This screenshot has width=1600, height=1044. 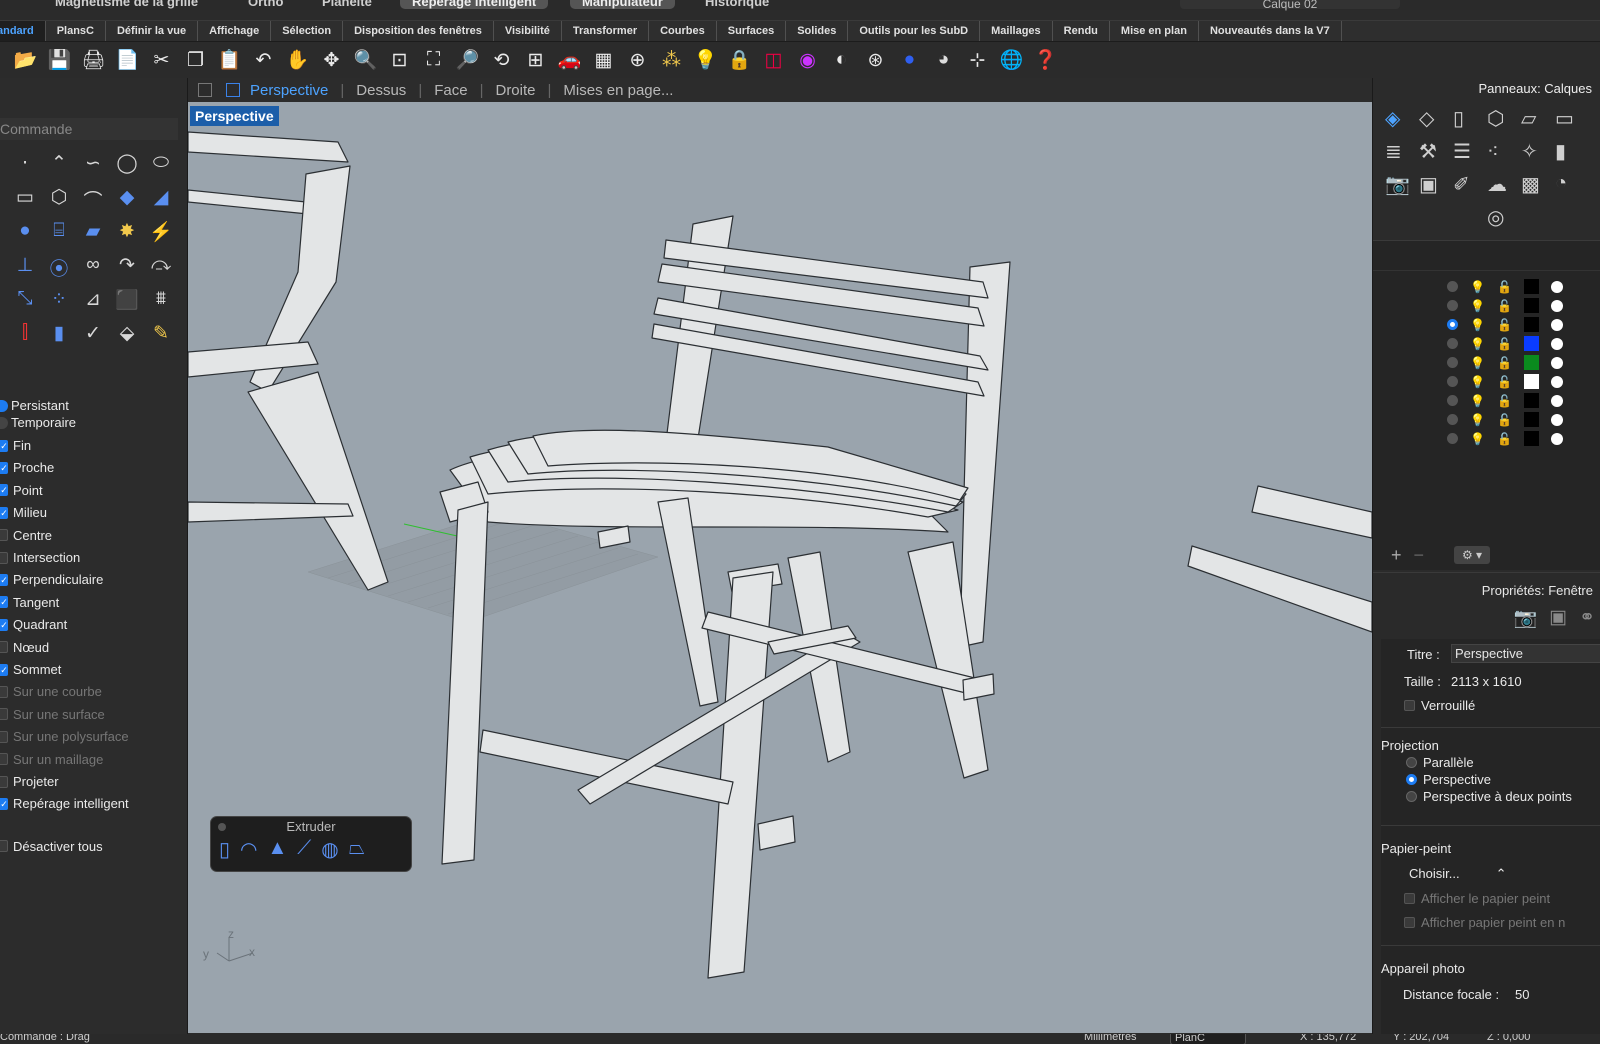 I want to click on rotate-icon: ⟲, so click(x=501, y=60).